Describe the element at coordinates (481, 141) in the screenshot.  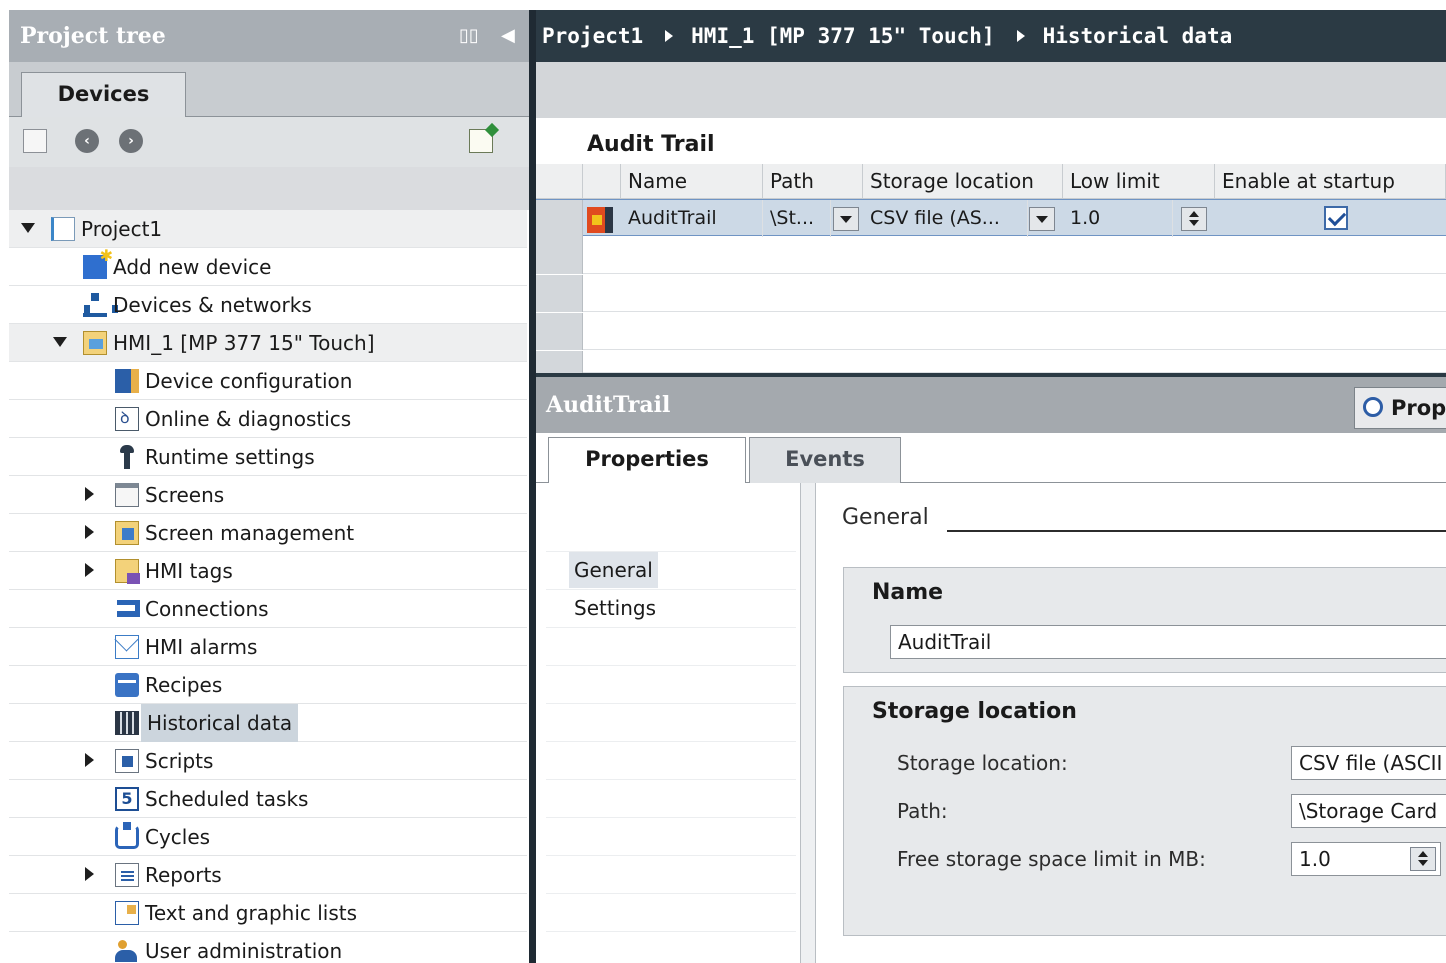
I see `overview-icon` at that location.